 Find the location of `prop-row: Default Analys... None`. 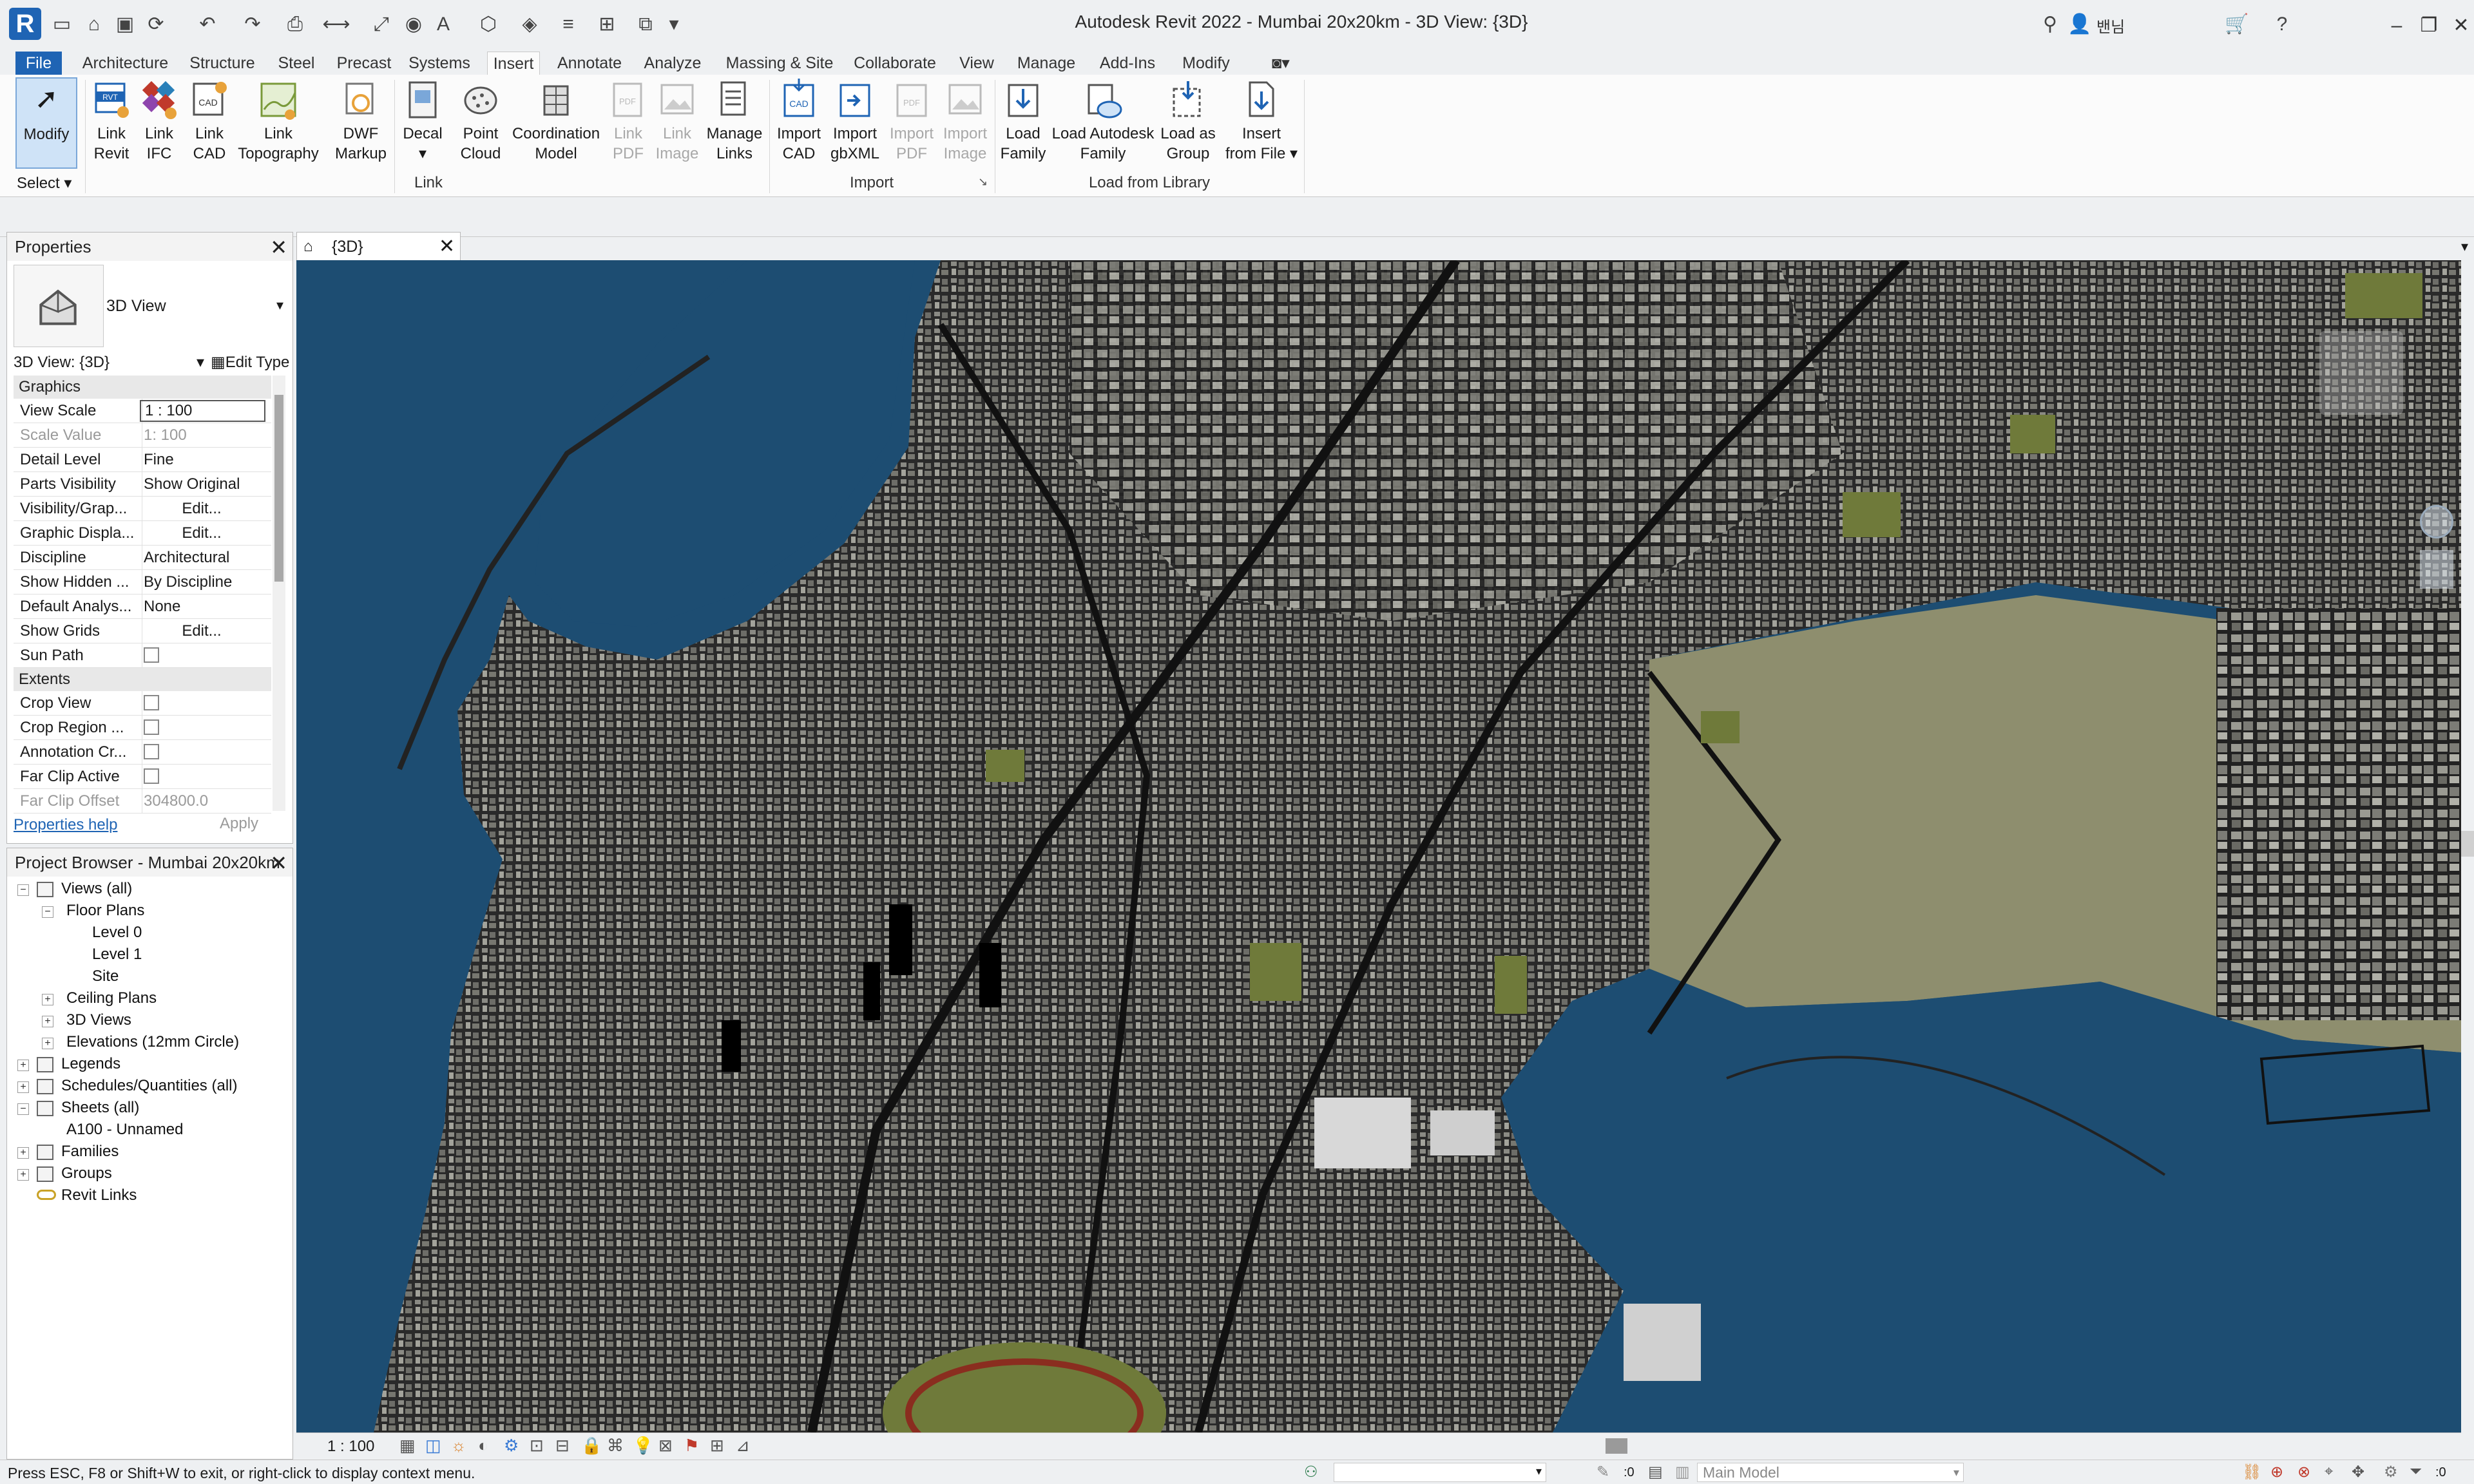

prop-row: Default Analys... None is located at coordinates (142, 607).